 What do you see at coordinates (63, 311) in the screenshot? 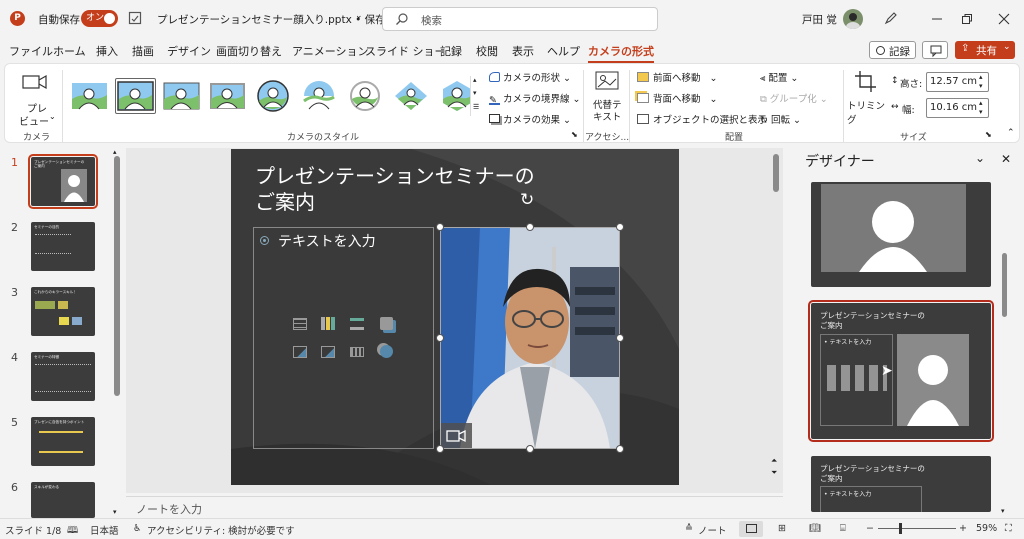
I see `slide-thumbnail-3: これからのキラースキル！` at bounding box center [63, 311].